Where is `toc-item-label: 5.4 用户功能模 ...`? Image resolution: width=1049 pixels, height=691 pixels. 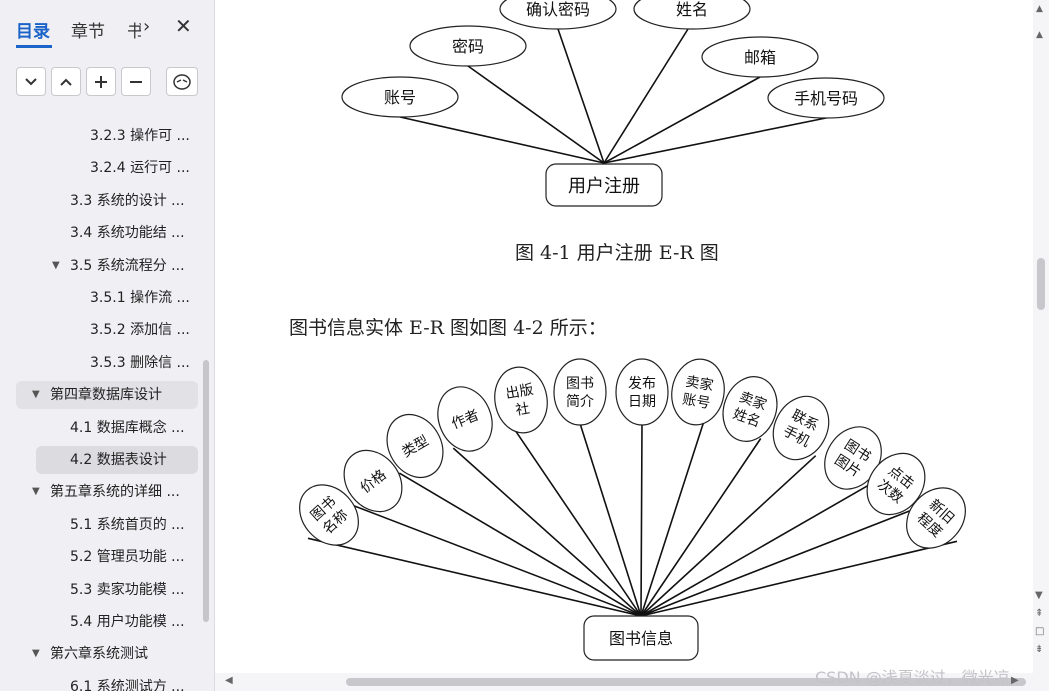
toc-item-label: 5.4 用户功能模 ... is located at coordinates (127, 622).